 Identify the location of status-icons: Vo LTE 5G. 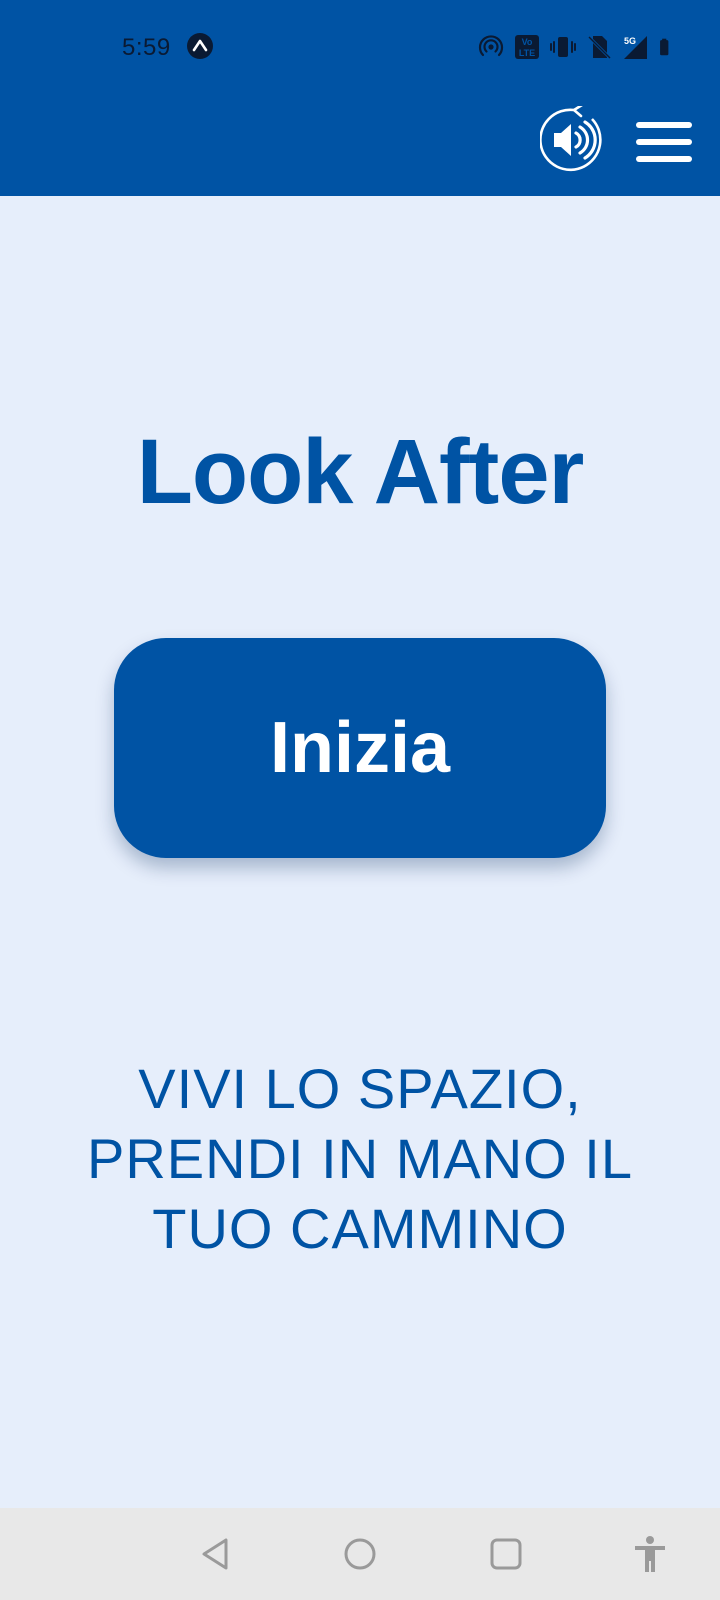
(577, 47).